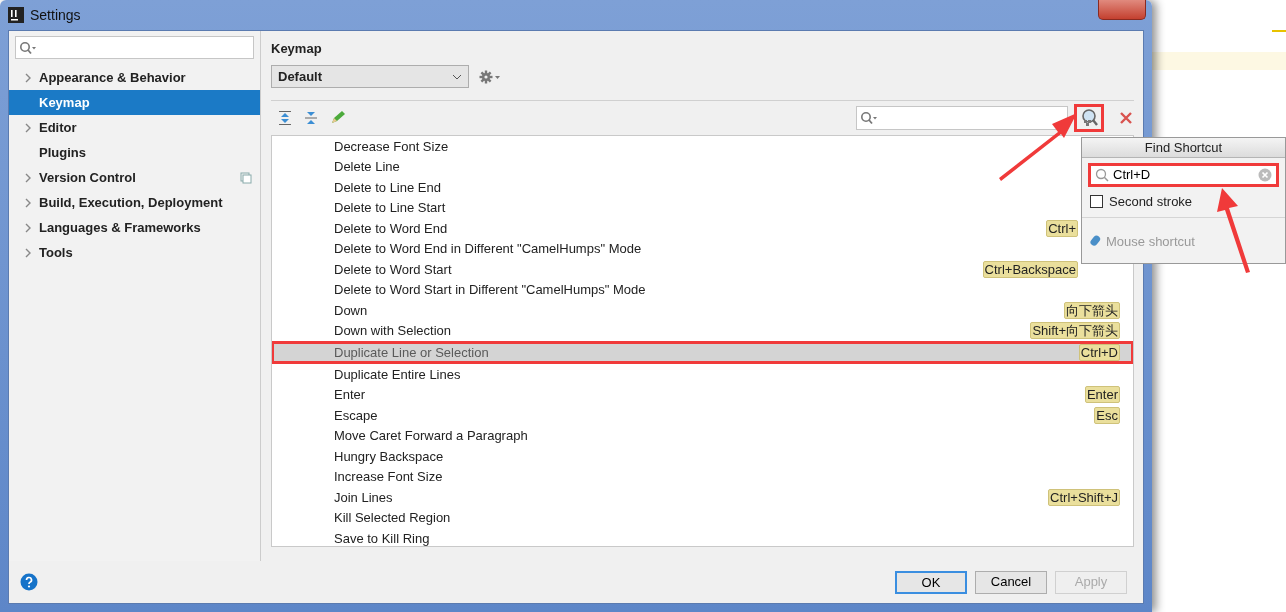 The height and width of the screenshot is (612, 1286). I want to click on shortcut-badge: Ctrl+, so click(1062, 228).